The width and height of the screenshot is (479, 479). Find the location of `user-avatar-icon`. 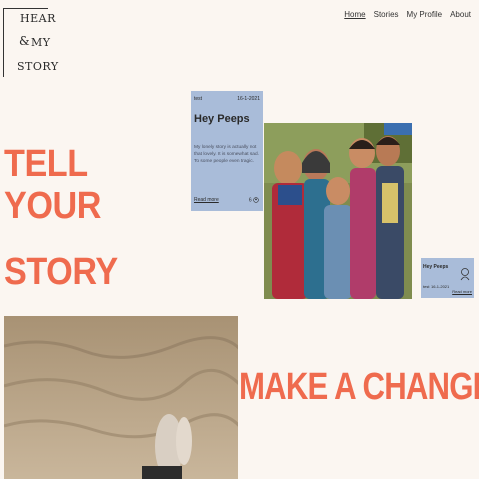

user-avatar-icon is located at coordinates (465, 274).